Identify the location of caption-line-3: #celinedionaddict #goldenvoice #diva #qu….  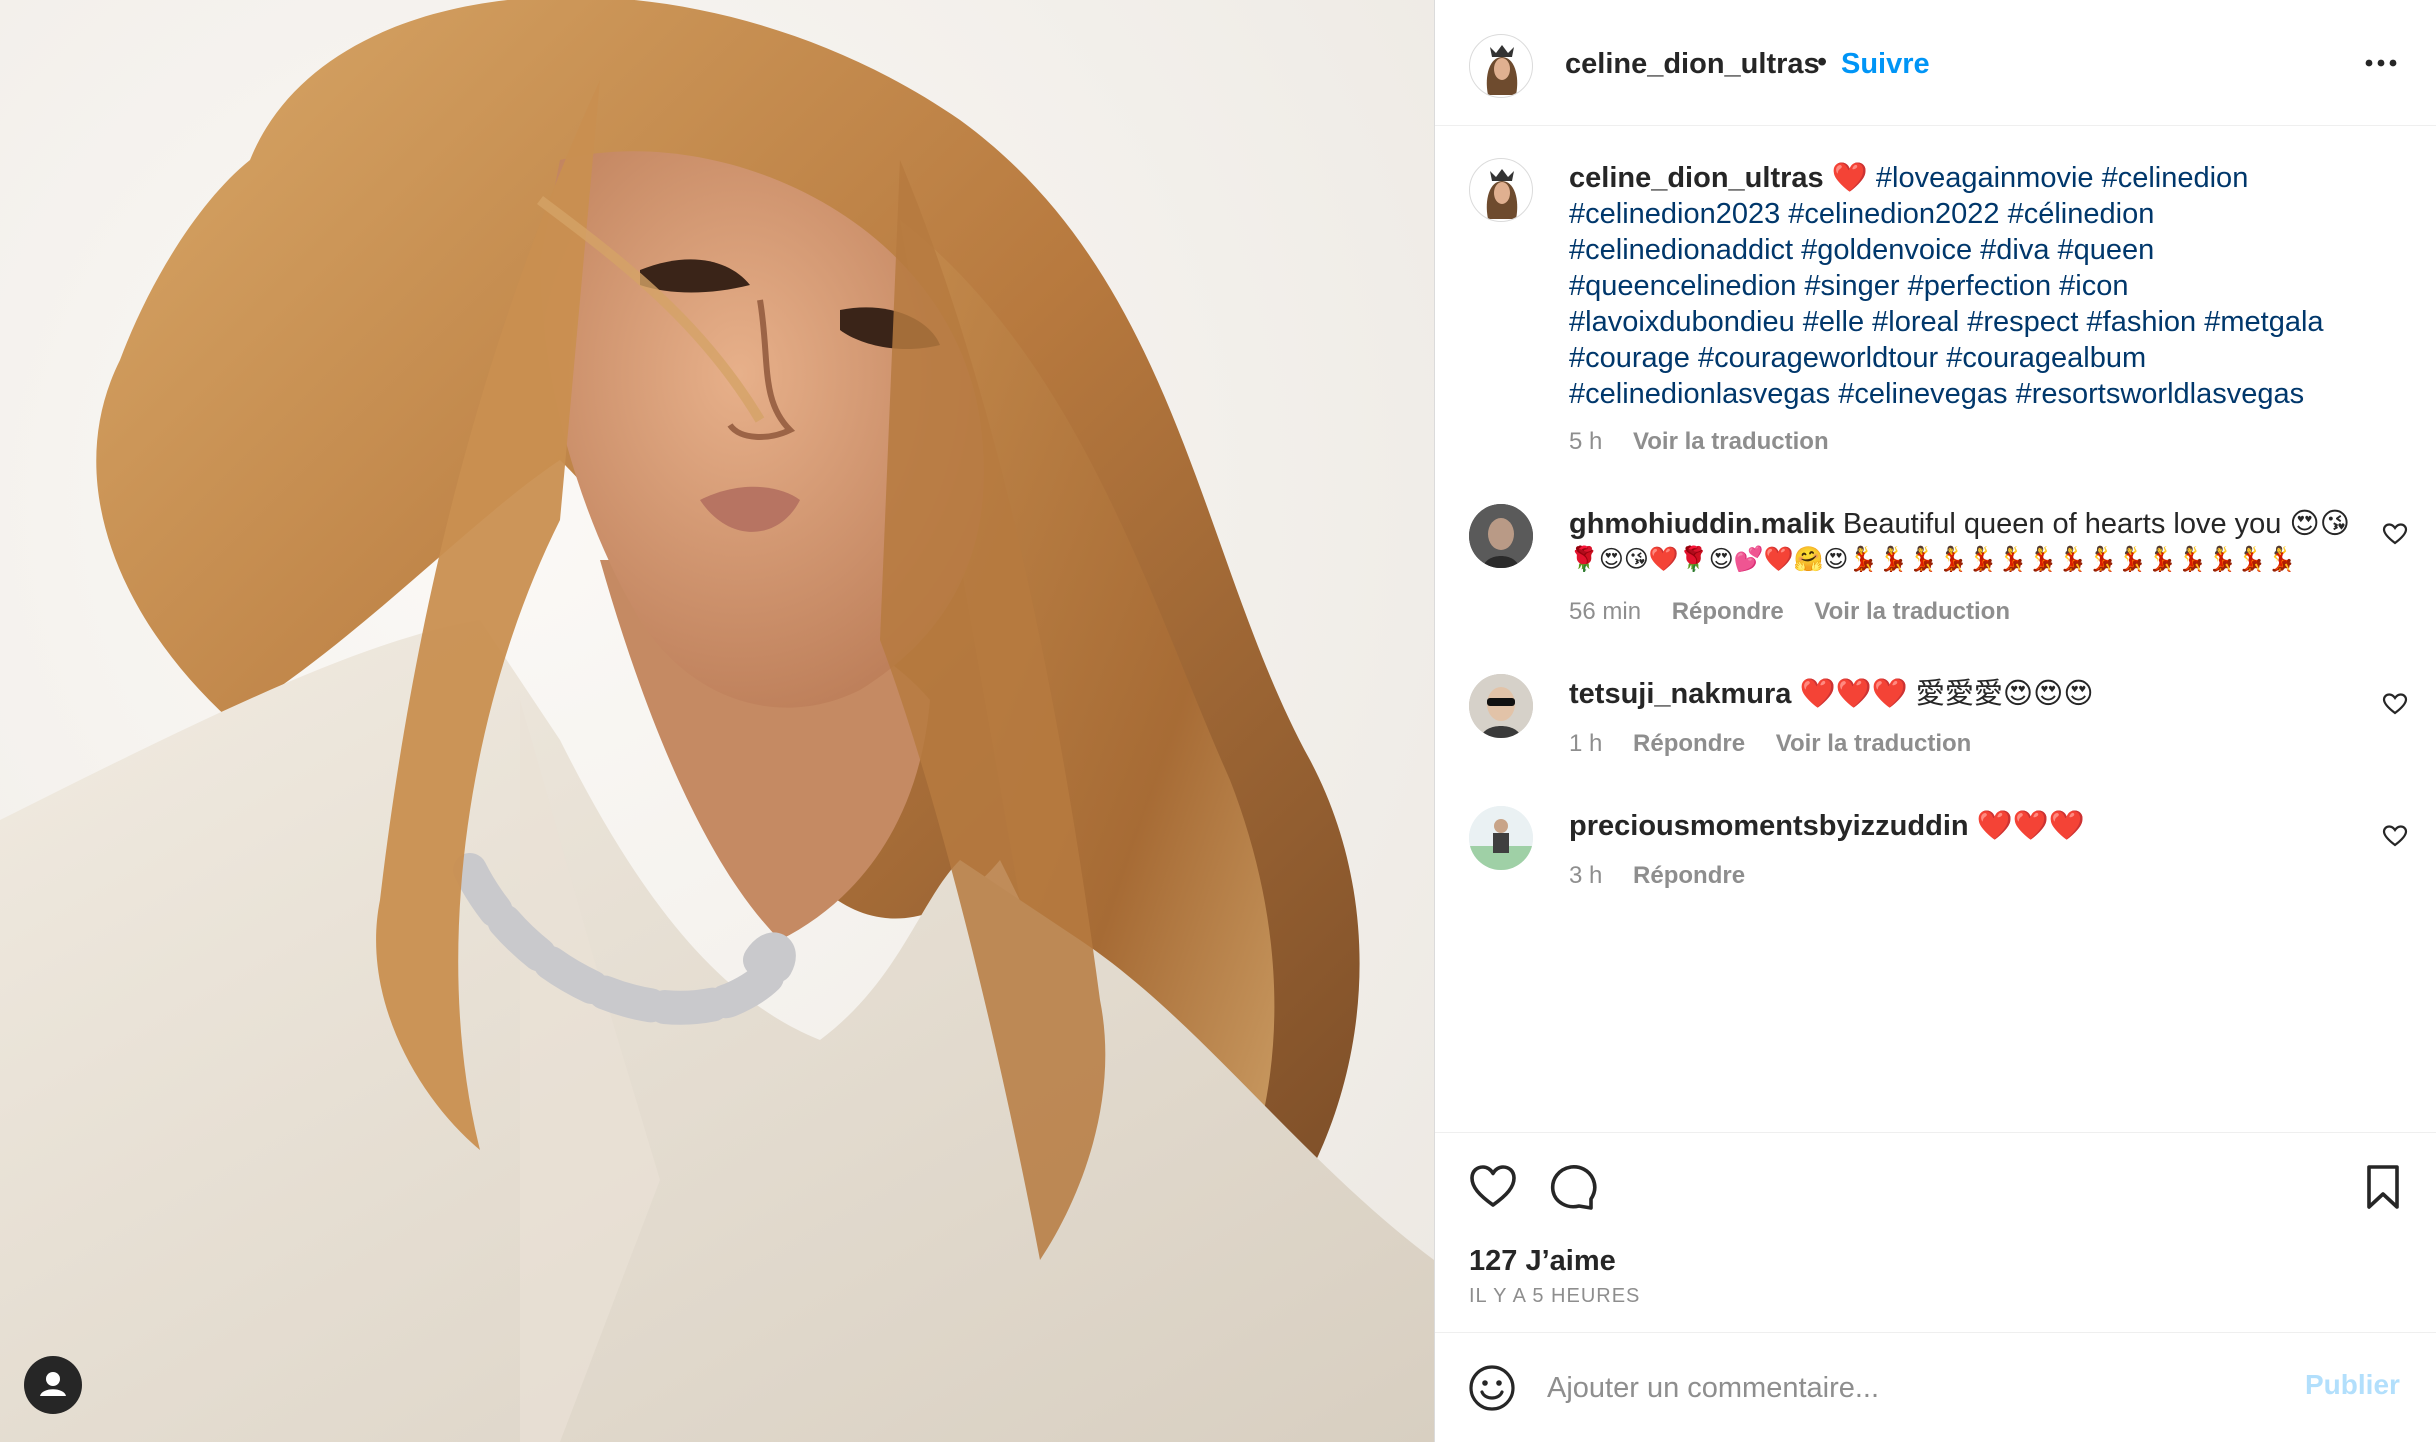
(1861, 250).